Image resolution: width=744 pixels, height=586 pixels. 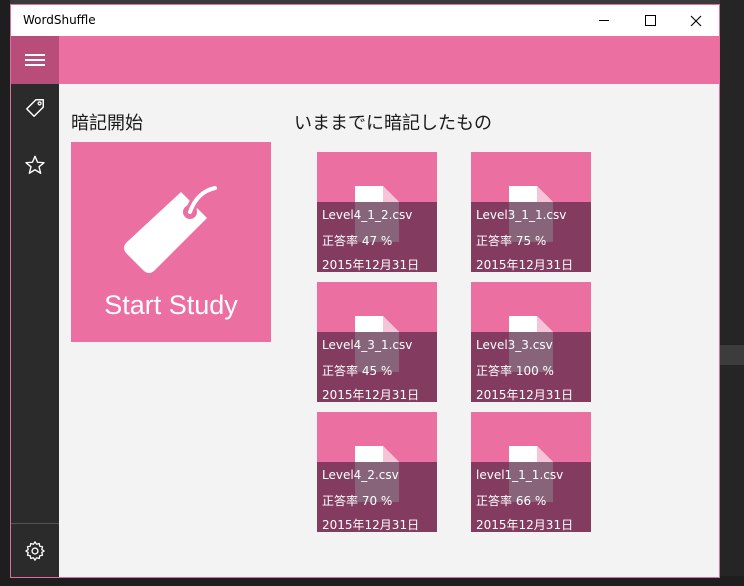 I want to click on start-study-tile: Start Study, so click(x=171, y=242).